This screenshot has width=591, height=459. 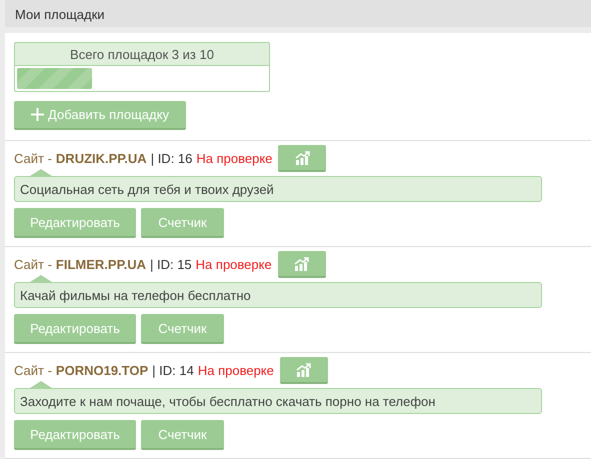 I want to click on site-id: | ID: 14, so click(x=173, y=370).